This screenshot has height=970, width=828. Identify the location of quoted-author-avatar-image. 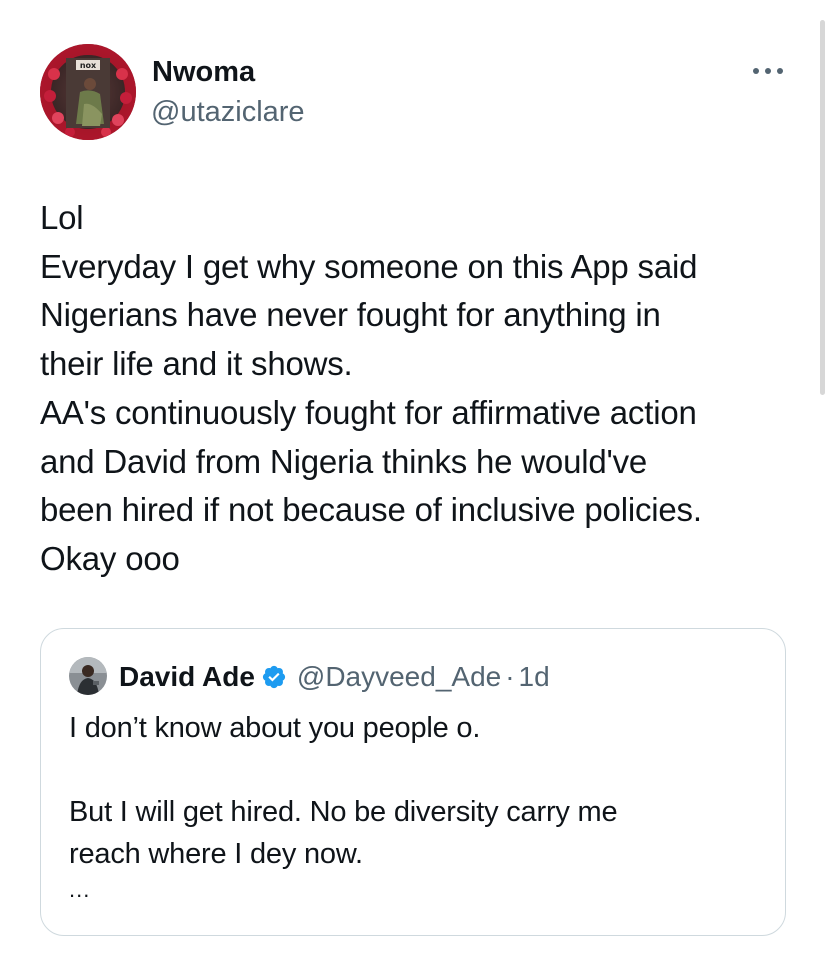
(88, 676).